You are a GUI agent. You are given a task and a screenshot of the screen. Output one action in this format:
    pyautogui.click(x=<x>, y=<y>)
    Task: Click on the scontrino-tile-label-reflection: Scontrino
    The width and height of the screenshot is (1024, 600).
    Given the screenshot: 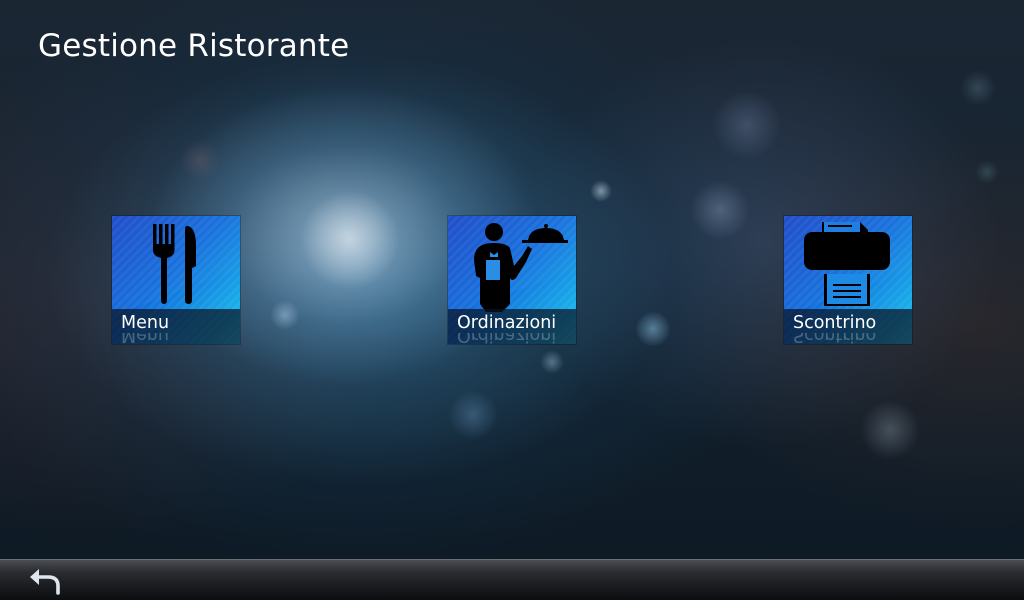 What is the action you would take?
    pyautogui.click(x=835, y=338)
    